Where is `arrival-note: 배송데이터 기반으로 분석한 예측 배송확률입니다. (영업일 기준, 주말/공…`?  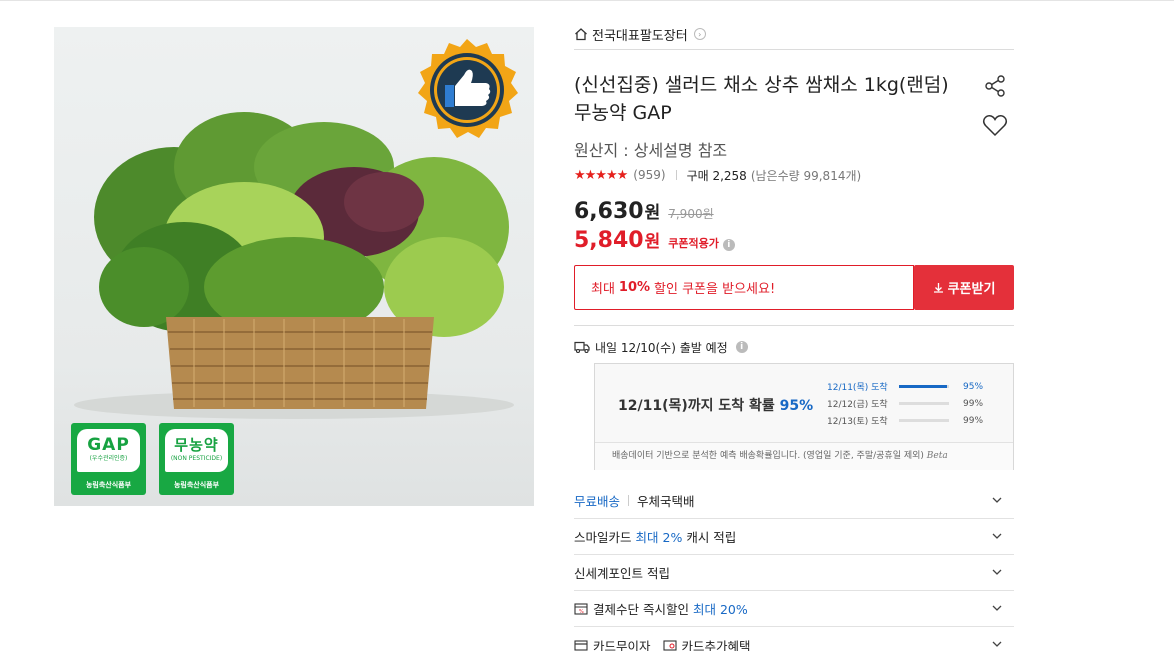
arrival-note: 배송데이터 기반으로 분석한 예측 배송확률입니다. (영업일 기준, 주말/공… is located at coordinates (804, 456).